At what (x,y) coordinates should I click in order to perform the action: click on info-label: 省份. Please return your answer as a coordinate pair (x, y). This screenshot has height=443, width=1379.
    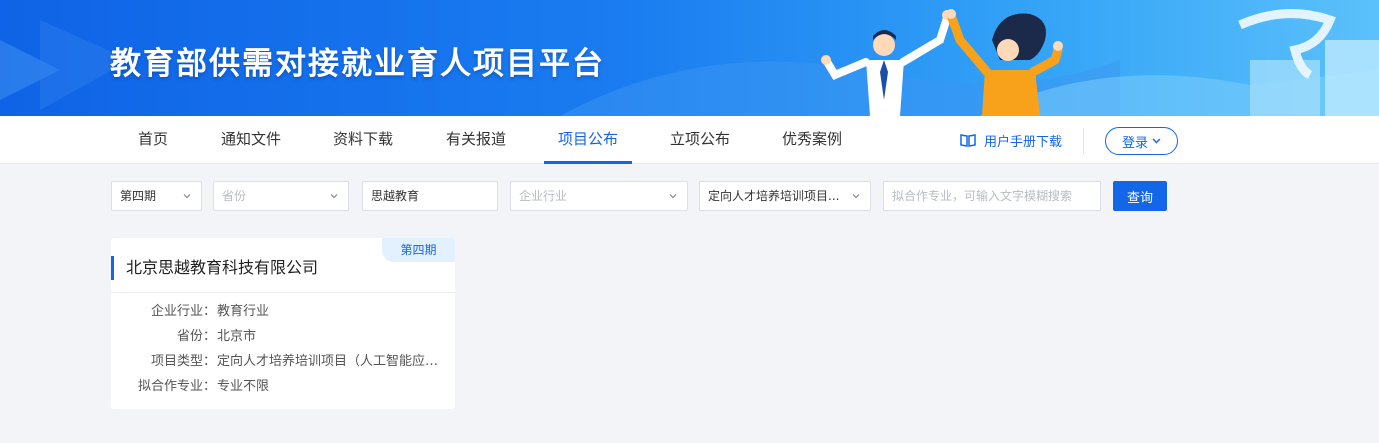
    Looking at the image, I should click on (189, 336).